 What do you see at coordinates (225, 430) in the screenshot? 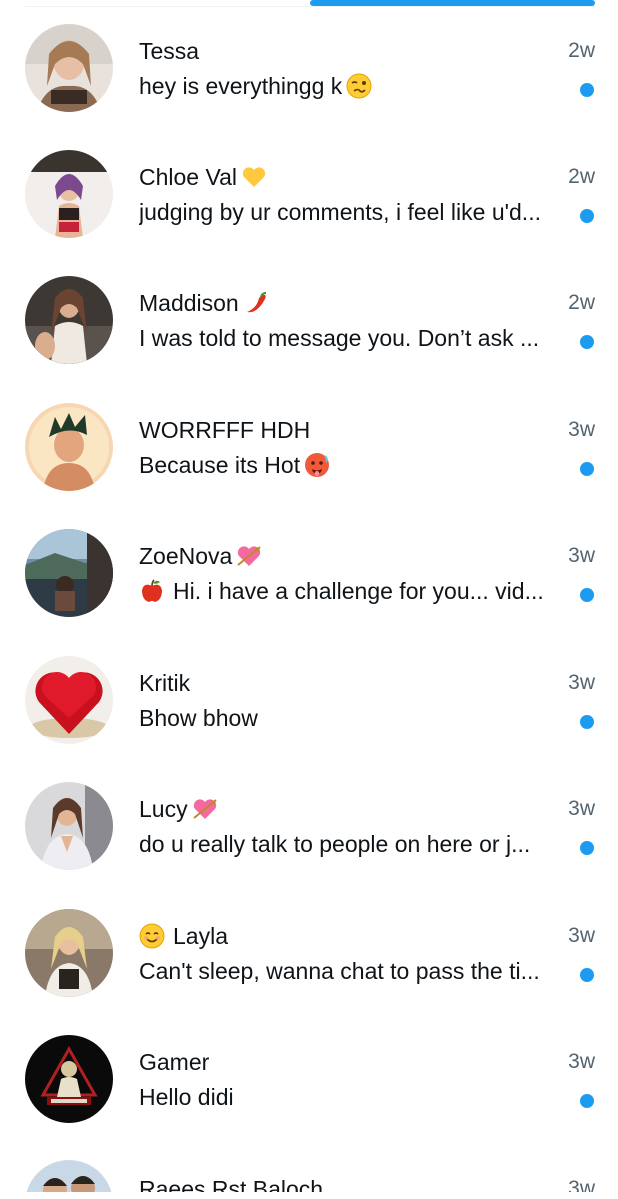
I see `conversation-name: WORRFFF HDH` at bounding box center [225, 430].